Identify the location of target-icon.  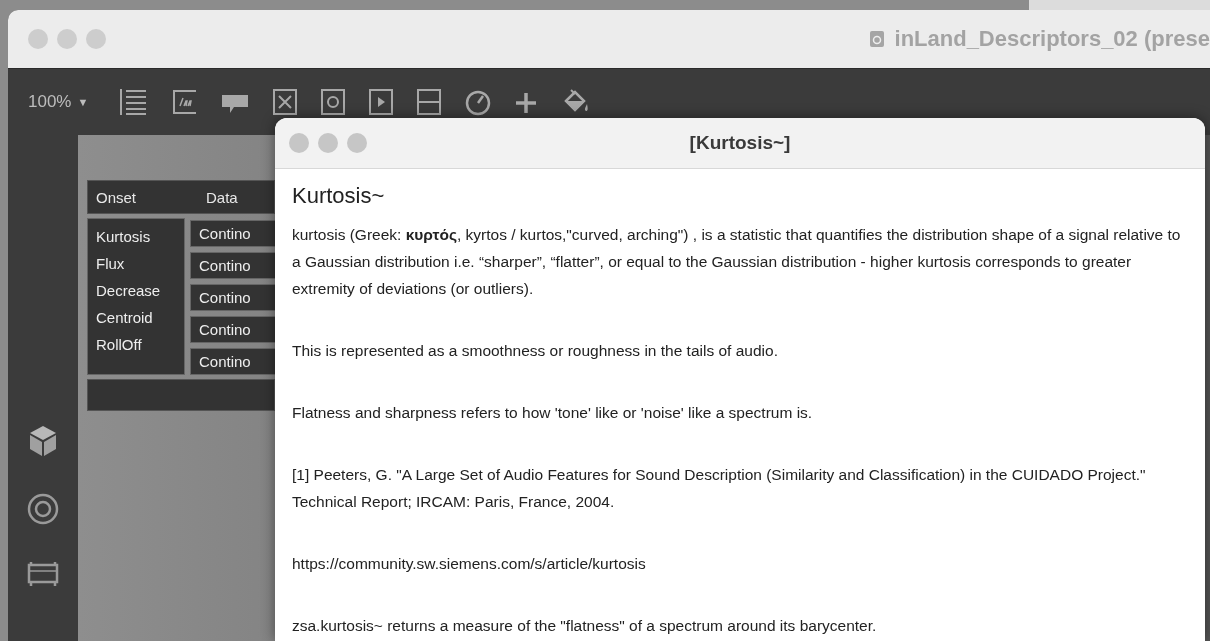
(43, 509).